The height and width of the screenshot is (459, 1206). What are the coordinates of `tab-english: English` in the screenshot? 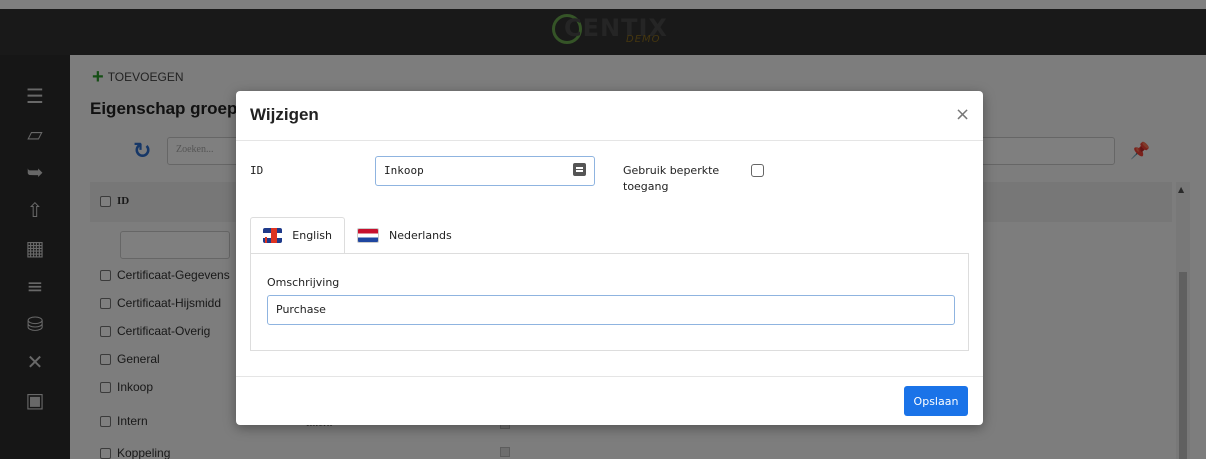 It's located at (297, 235).